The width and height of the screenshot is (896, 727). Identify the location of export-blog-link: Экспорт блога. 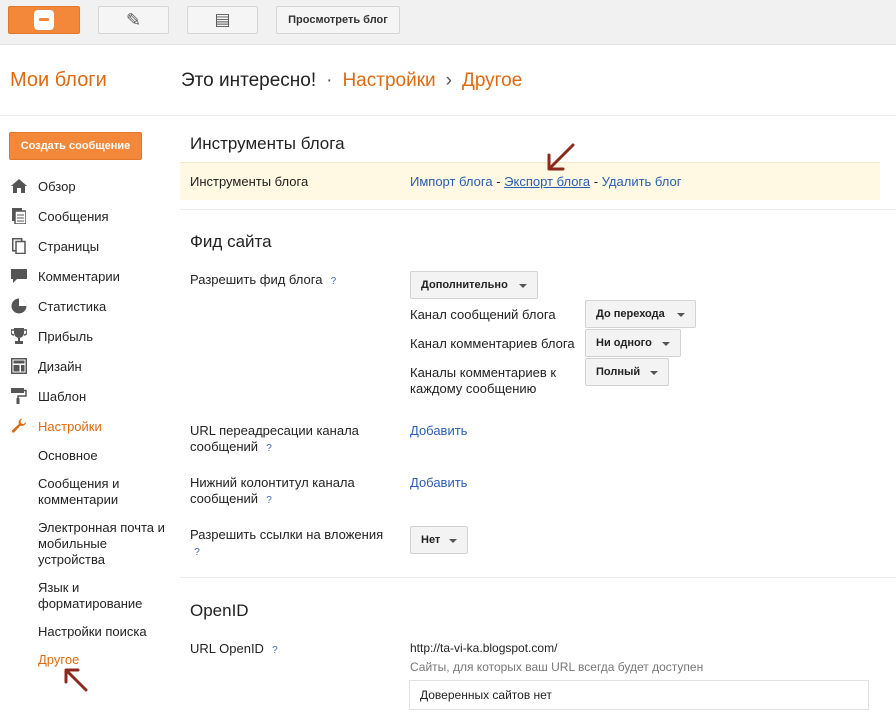
(547, 181).